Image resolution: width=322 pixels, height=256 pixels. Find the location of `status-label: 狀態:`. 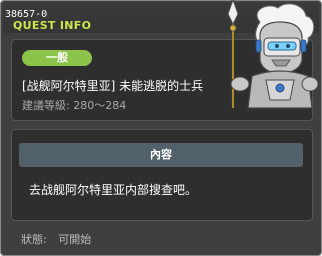

status-label: 狀態: is located at coordinates (34, 239).